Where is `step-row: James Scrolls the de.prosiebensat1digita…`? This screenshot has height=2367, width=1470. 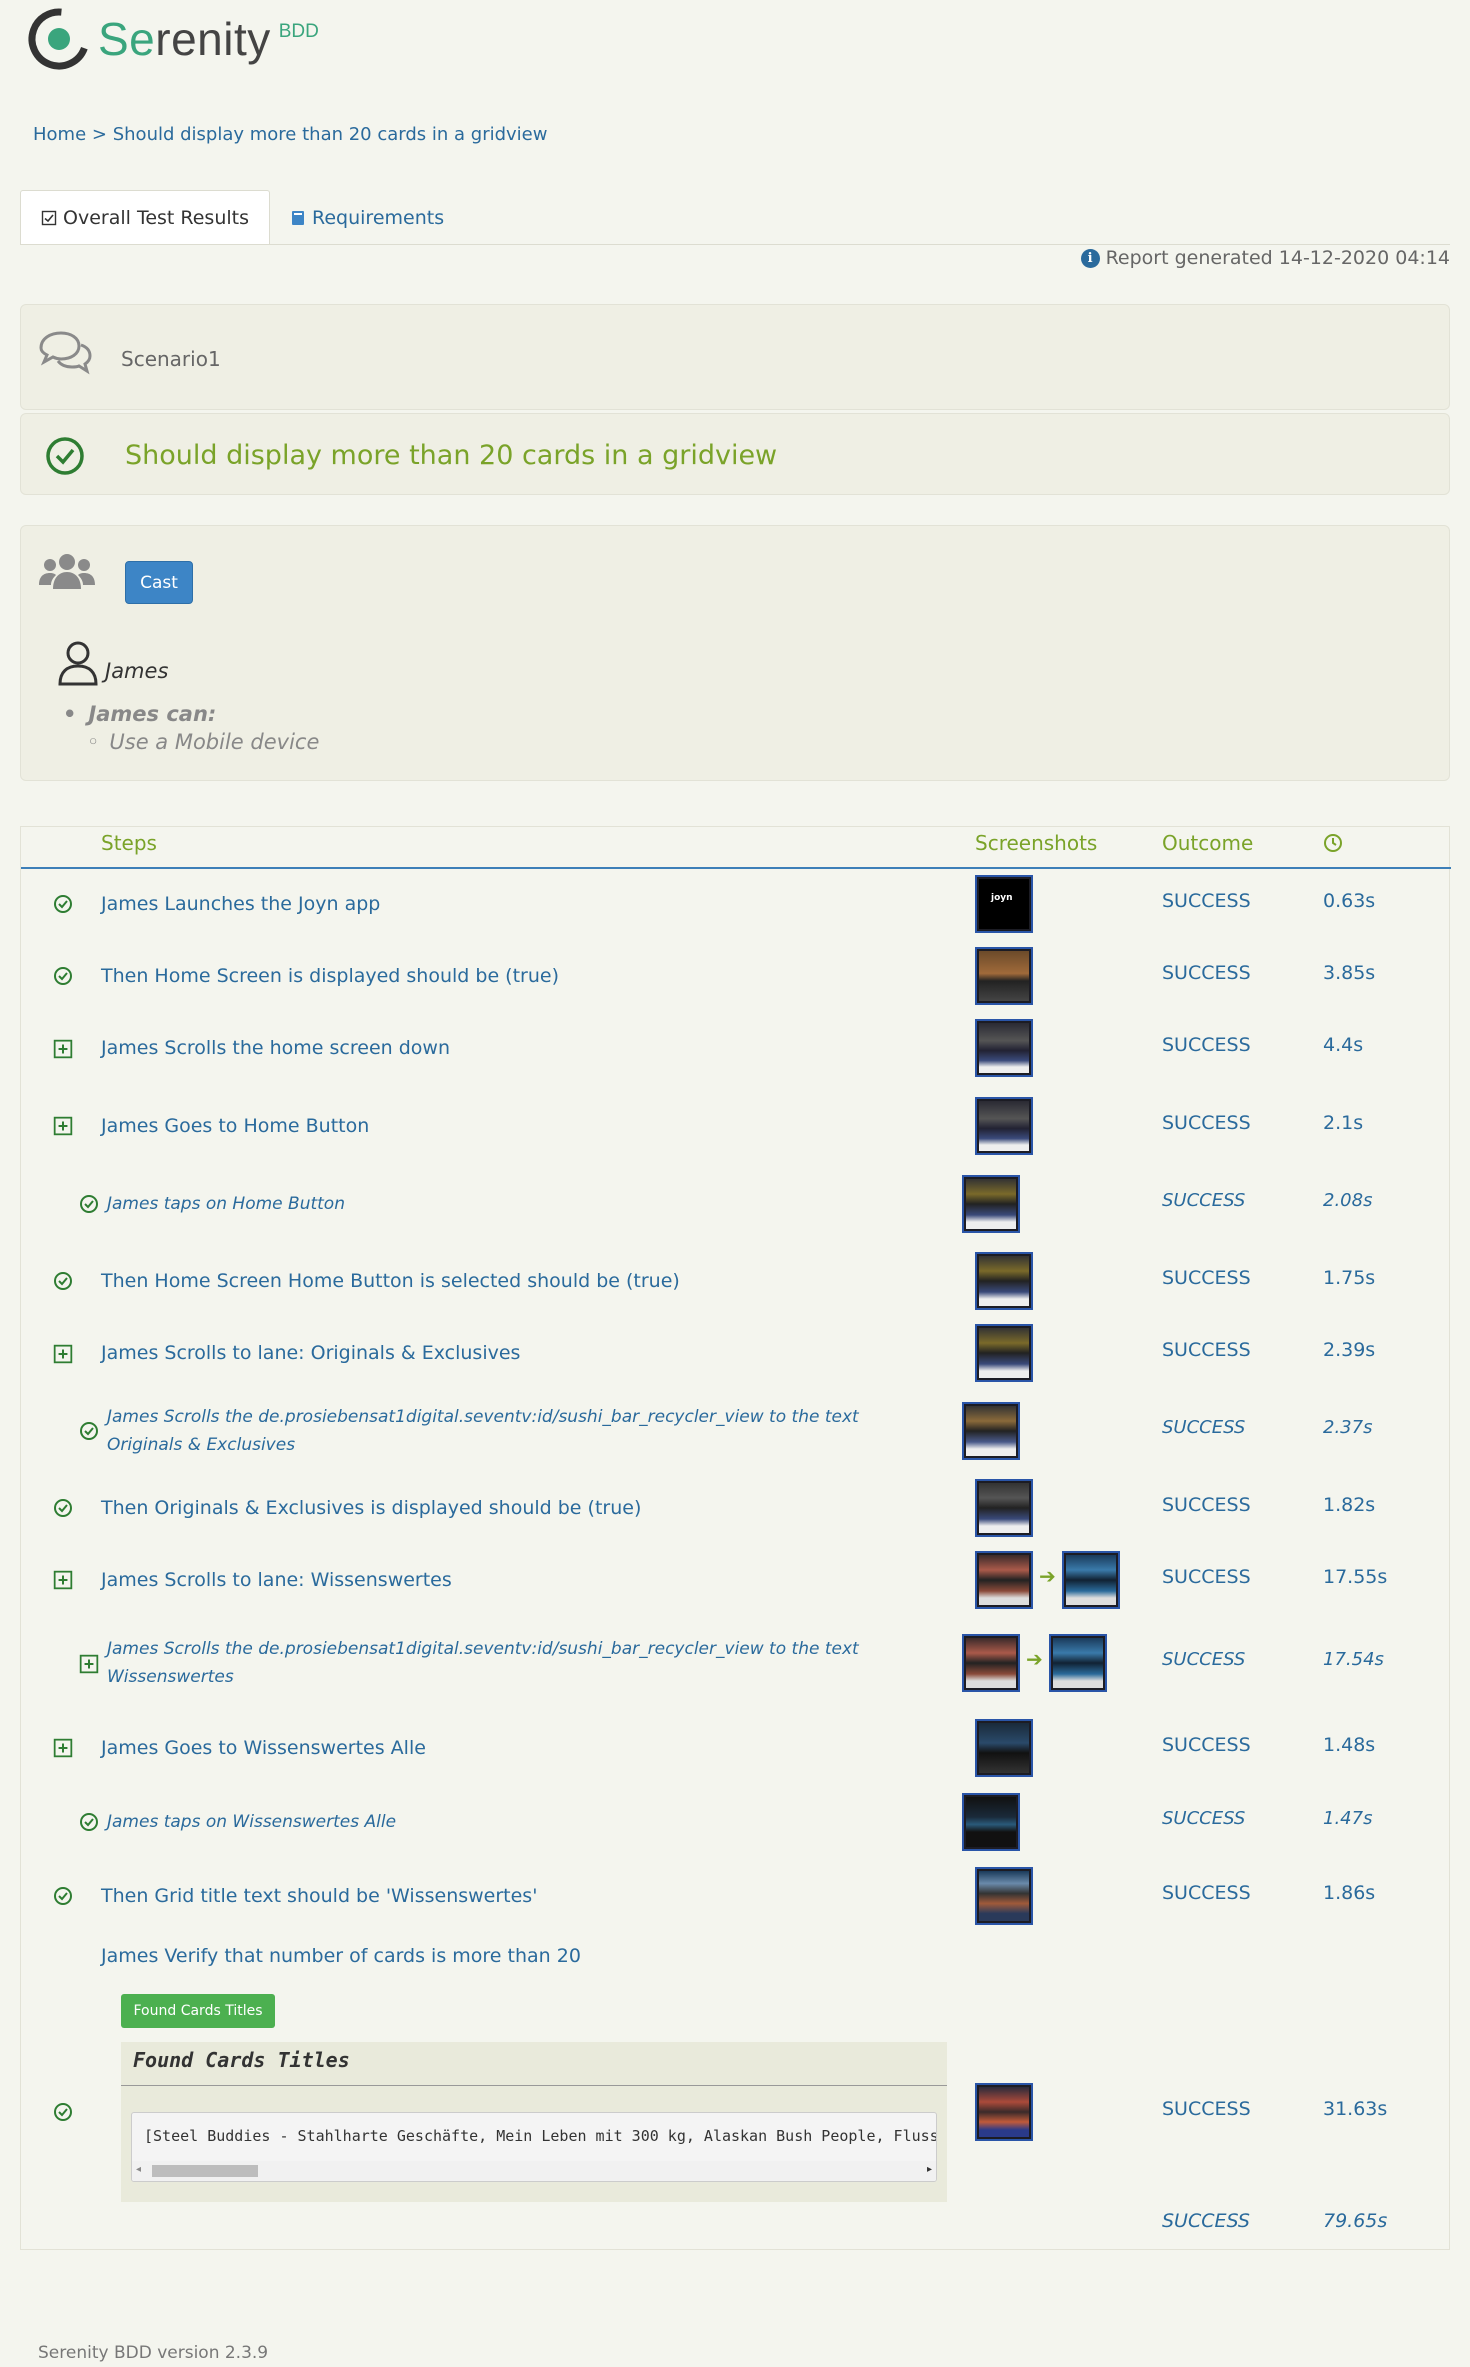
step-row: James Scrolls the de.prosiebensat1digita… is located at coordinates (736, 1665).